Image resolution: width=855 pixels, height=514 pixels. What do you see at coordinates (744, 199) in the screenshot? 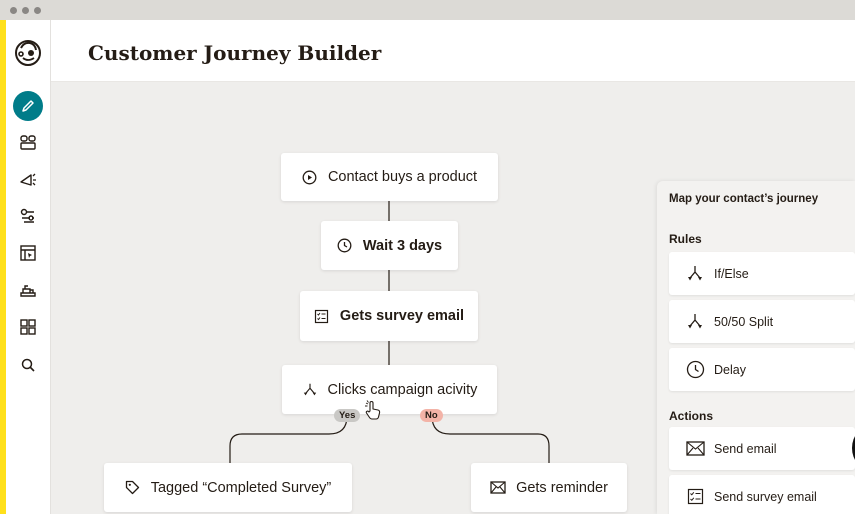
I see `panel-title: Map your contact’s journey` at bounding box center [744, 199].